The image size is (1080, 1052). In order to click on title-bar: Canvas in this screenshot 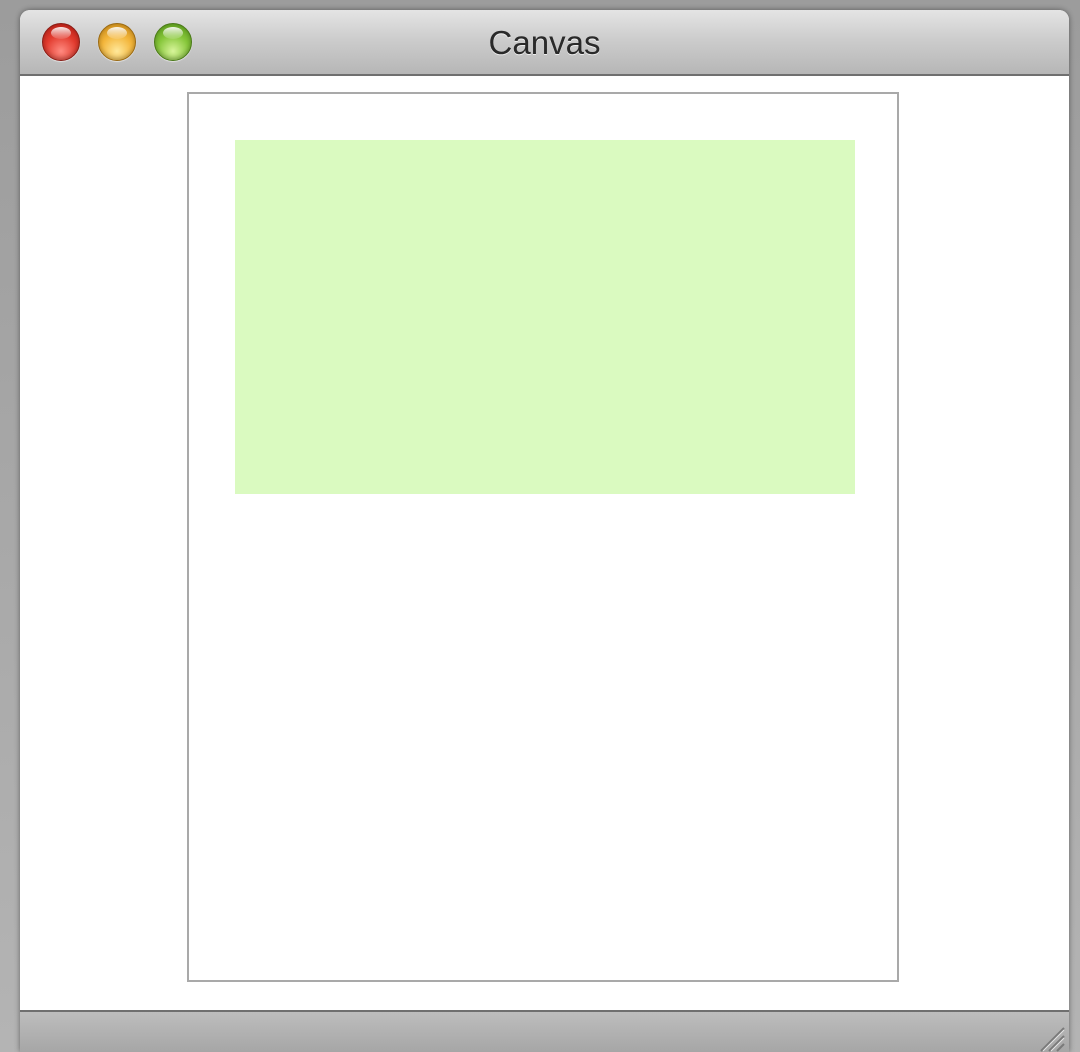, I will do `click(544, 43)`.